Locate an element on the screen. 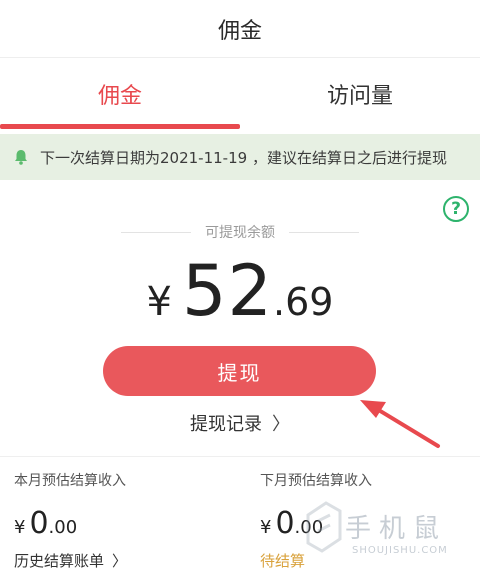  arrow-annotation-icon is located at coordinates (400, 424).